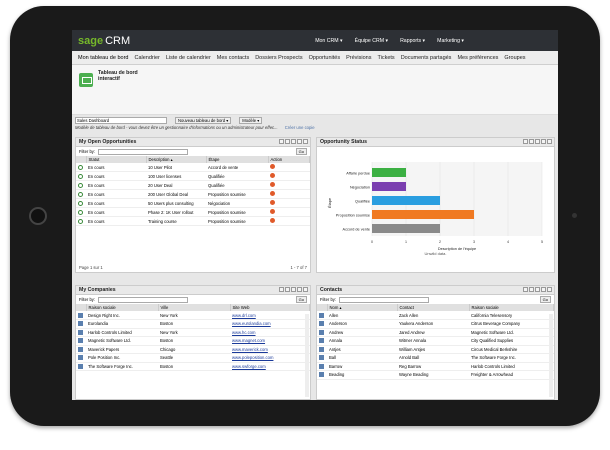 The height and width of the screenshot is (450, 610). Describe the element at coordinates (80, 185) in the screenshot. I see `opportunity-icon` at that location.